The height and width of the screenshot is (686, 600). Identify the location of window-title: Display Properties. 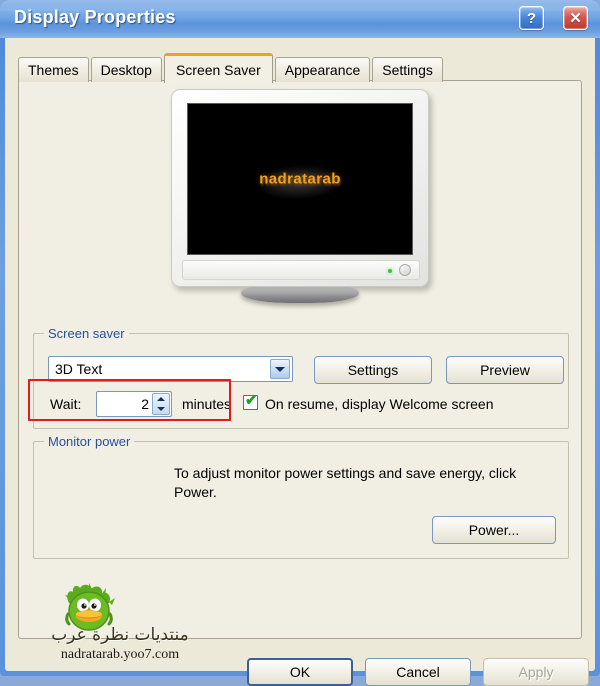
(95, 17).